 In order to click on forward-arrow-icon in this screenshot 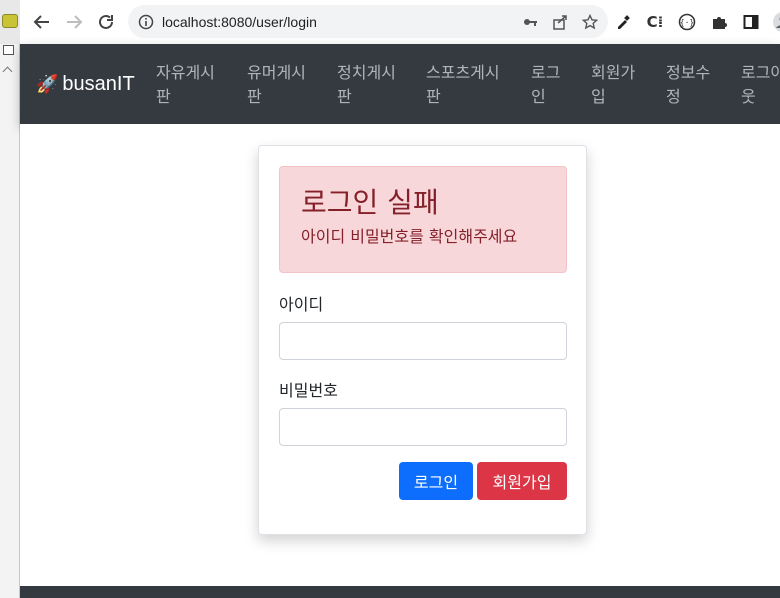, I will do `click(75, 22)`.